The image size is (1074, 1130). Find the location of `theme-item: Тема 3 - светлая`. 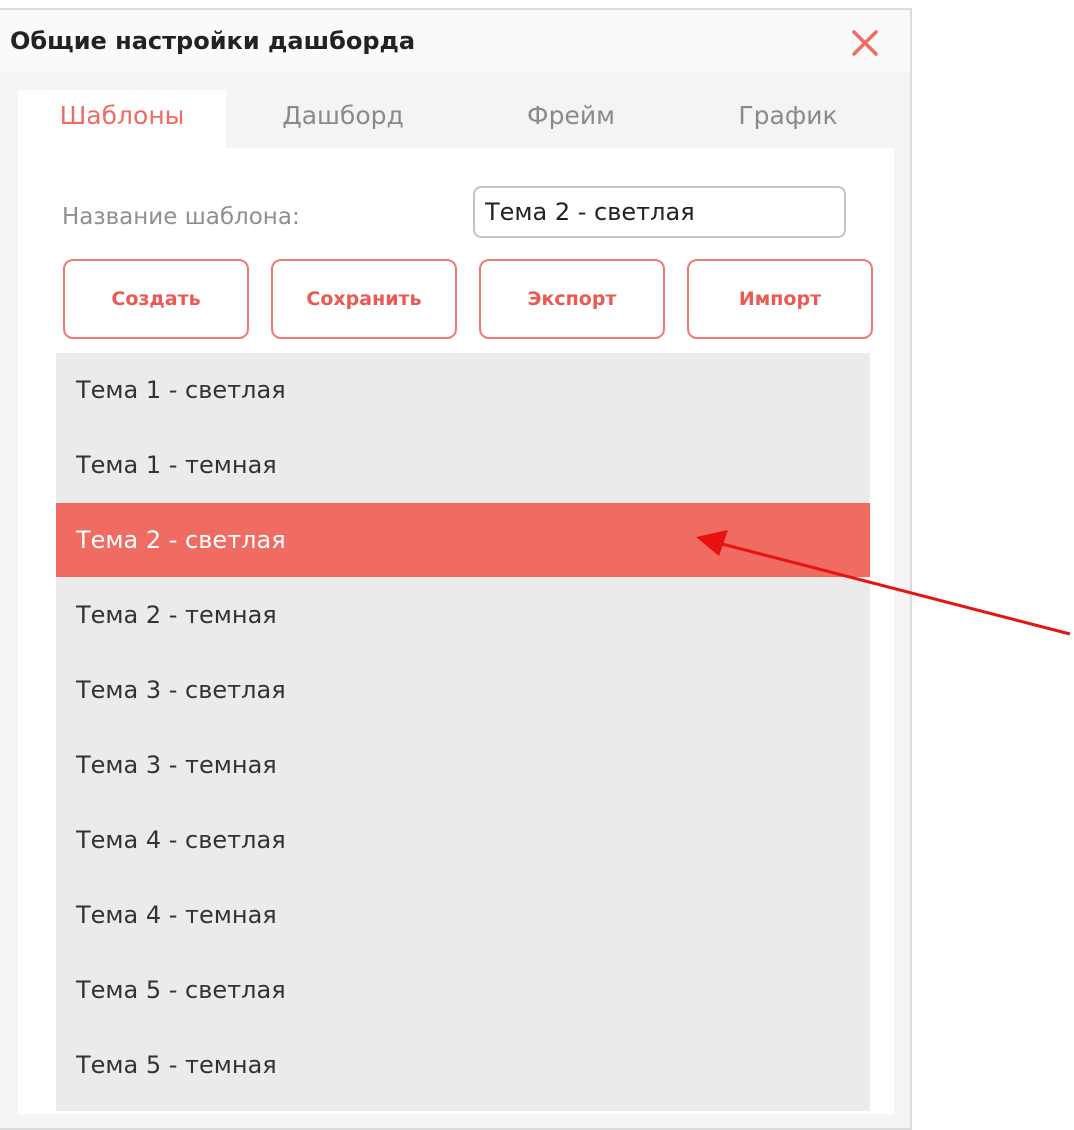

theme-item: Тема 3 - светлая is located at coordinates (463, 690).